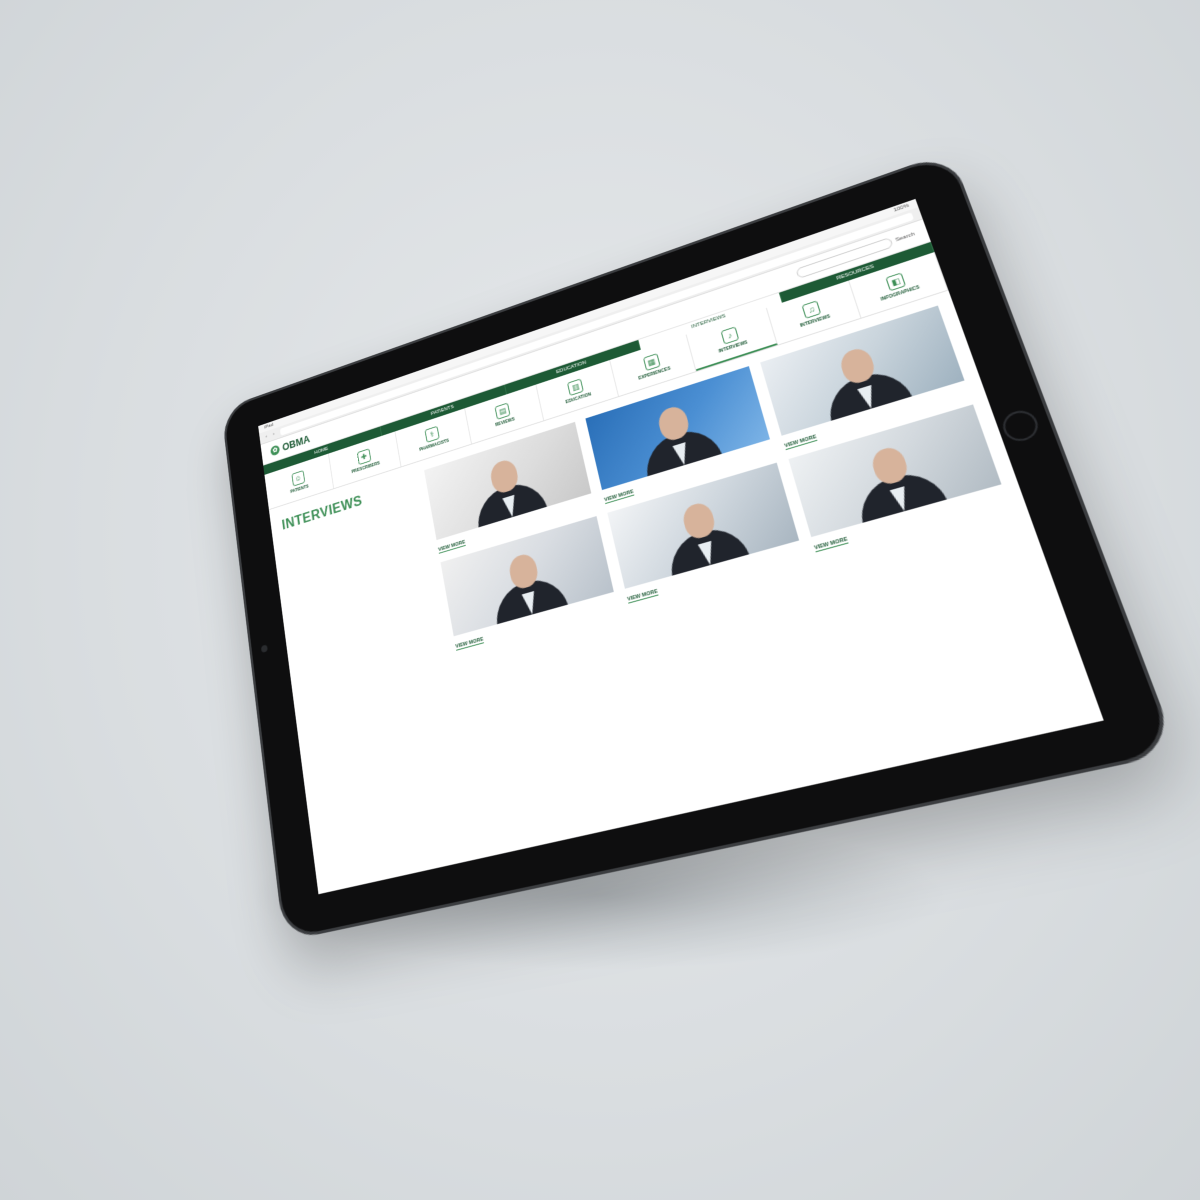  I want to click on section-nav-label: Pharmacists, so click(434, 445).